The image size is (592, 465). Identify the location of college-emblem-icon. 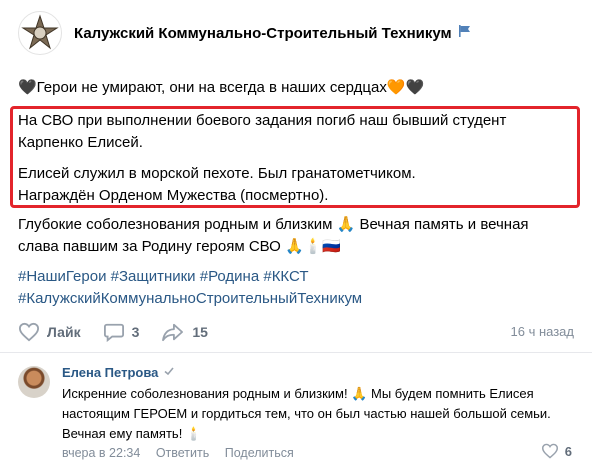
(40, 33).